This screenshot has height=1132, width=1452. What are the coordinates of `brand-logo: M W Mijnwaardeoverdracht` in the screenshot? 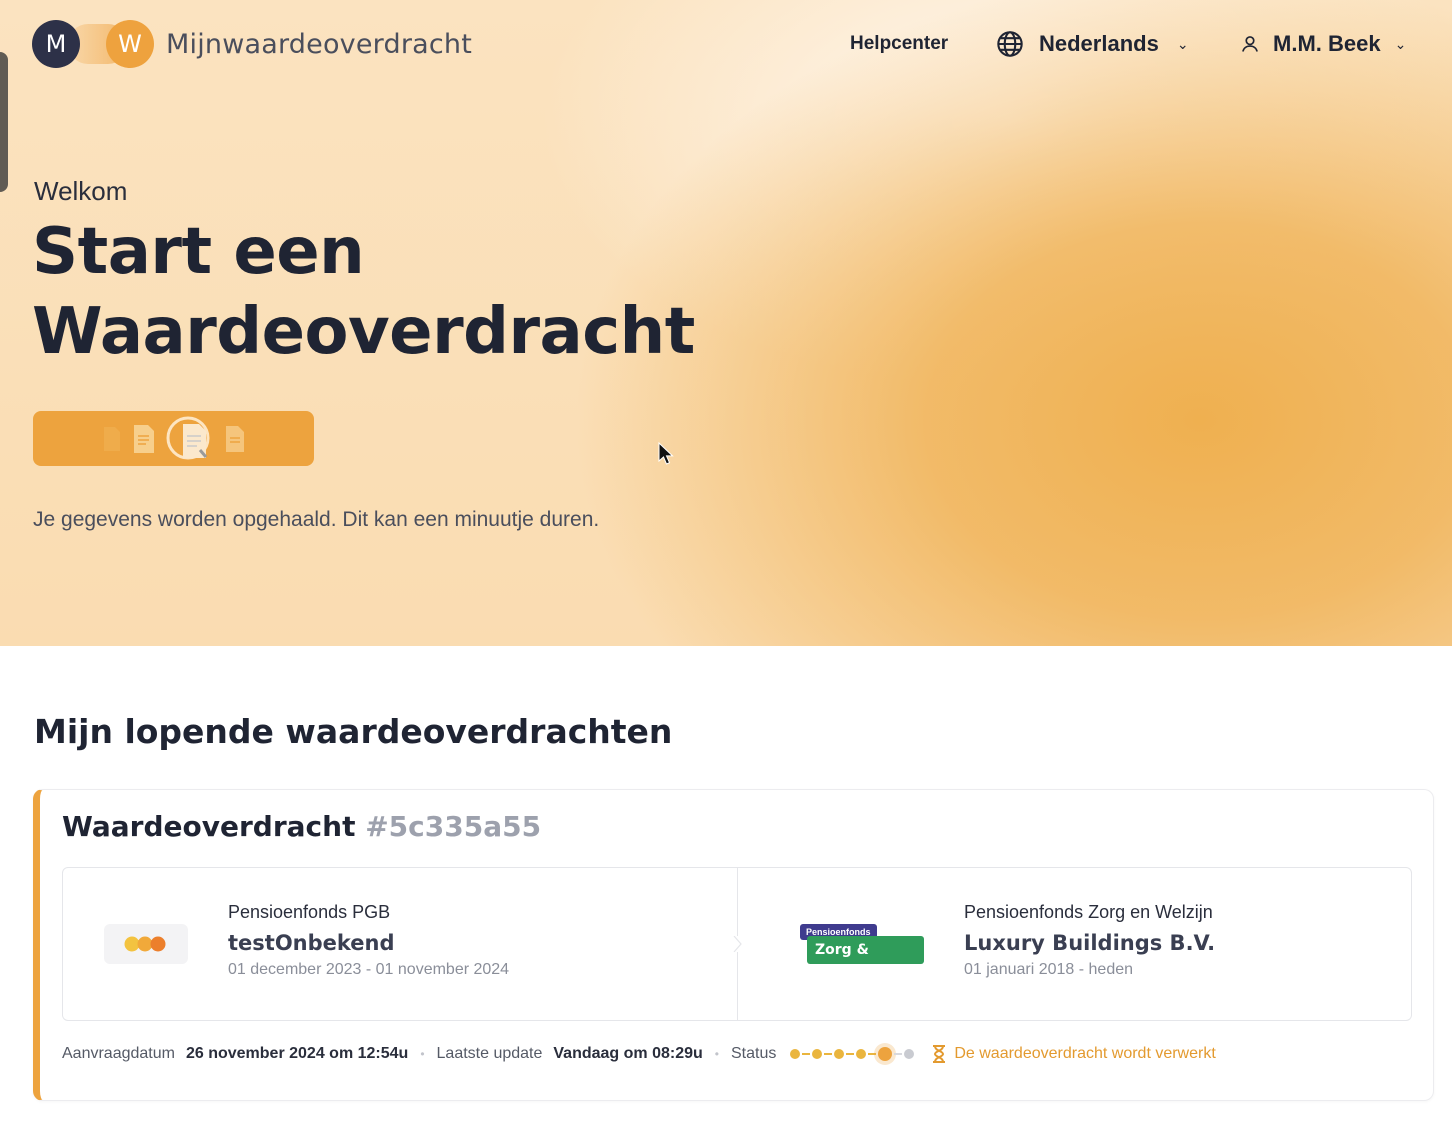 It's located at (252, 44).